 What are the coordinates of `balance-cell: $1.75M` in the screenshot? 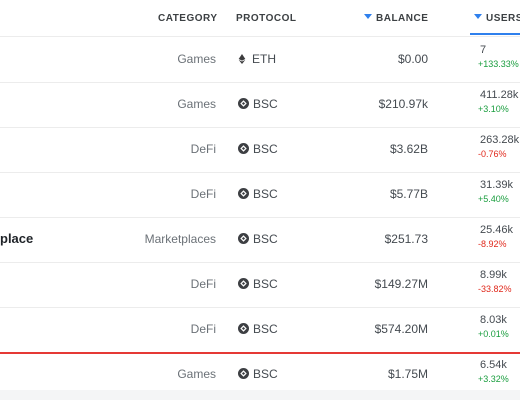 It's located at (407, 374).